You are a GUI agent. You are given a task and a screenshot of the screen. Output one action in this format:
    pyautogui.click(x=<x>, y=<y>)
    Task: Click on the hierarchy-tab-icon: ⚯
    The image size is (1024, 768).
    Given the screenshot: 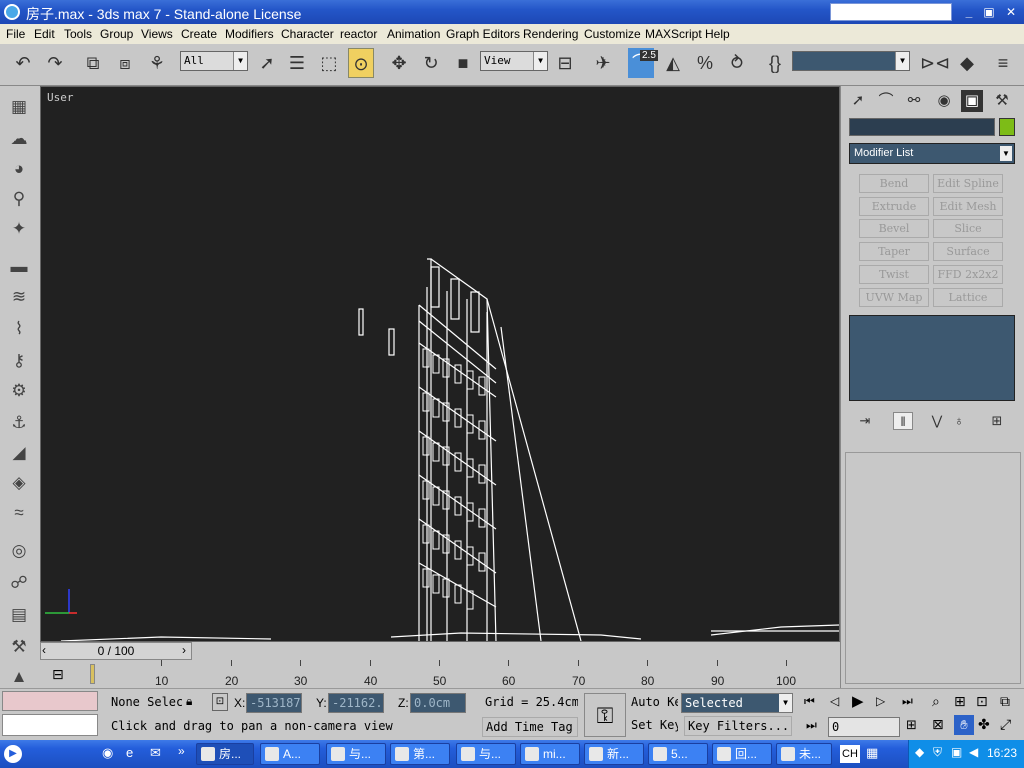 What is the action you would take?
    pyautogui.click(x=914, y=101)
    